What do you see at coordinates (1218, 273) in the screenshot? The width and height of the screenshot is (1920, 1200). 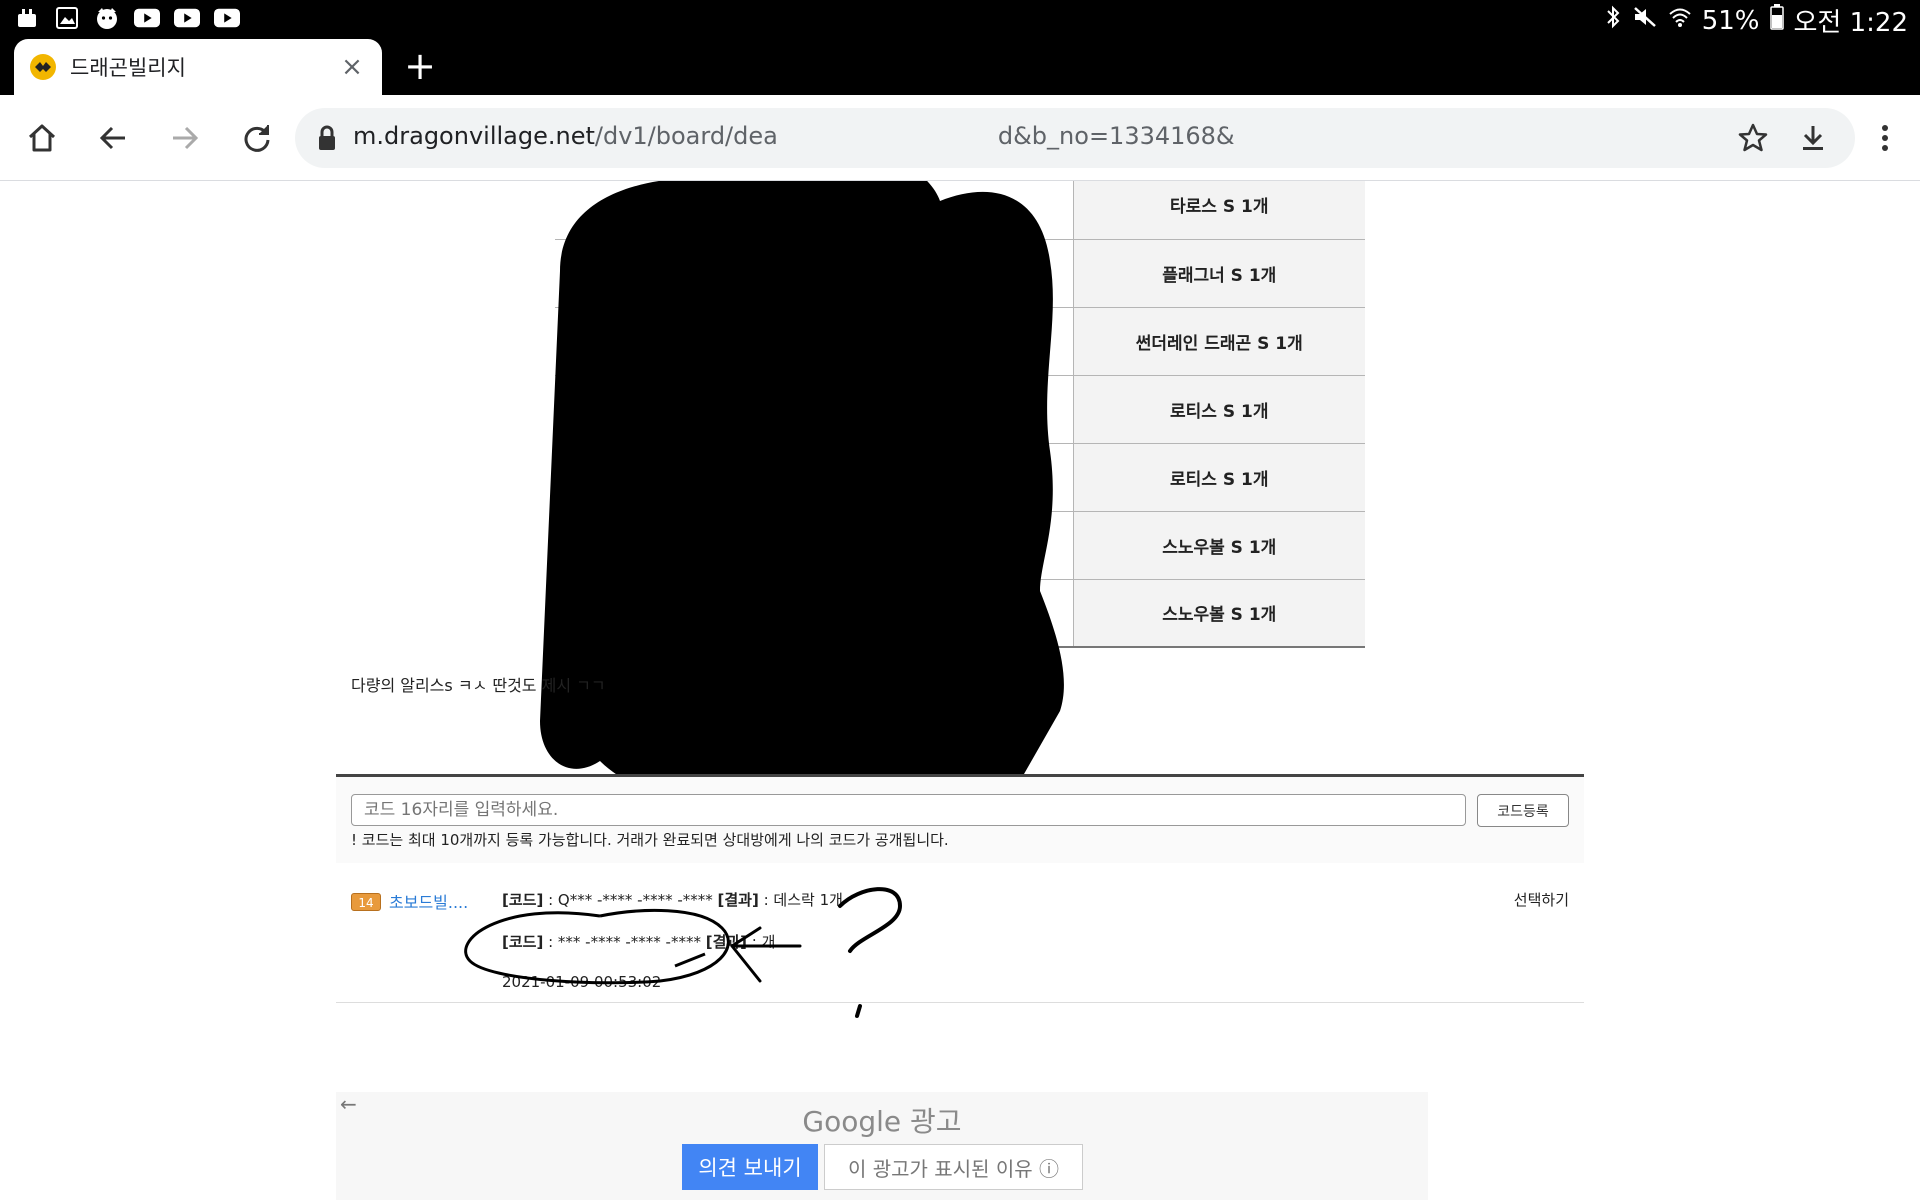 I see `table-cell: 플래그너 S 1개` at bounding box center [1218, 273].